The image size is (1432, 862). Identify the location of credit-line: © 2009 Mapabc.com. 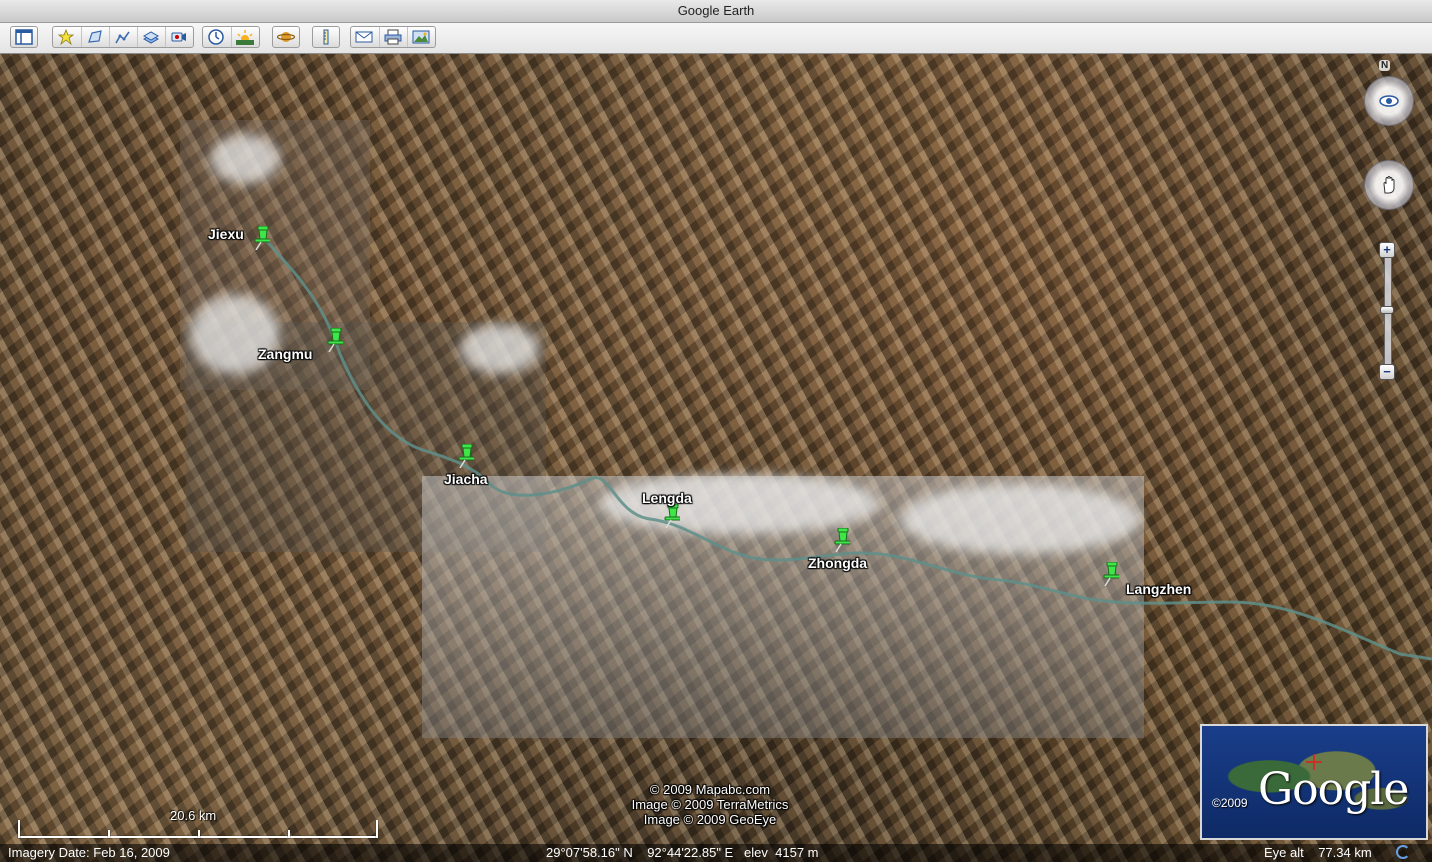
(710, 789).